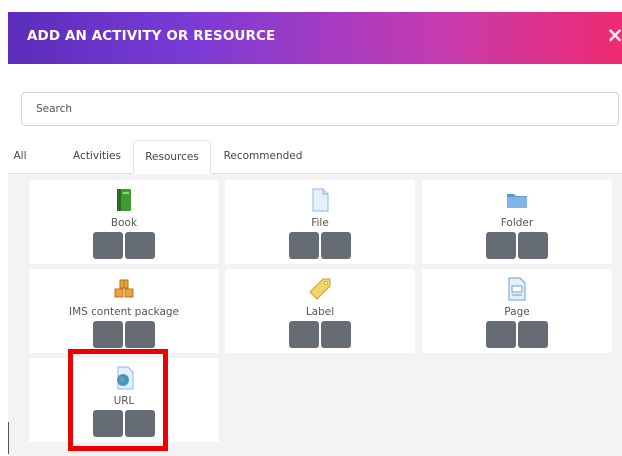  What do you see at coordinates (172, 157) in the screenshot?
I see `tab-resources: Resources` at bounding box center [172, 157].